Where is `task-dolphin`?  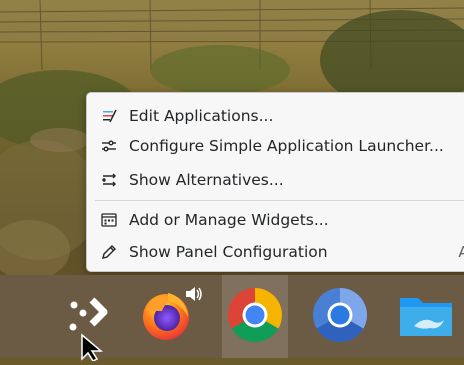
task-dolphin is located at coordinates (426, 316).